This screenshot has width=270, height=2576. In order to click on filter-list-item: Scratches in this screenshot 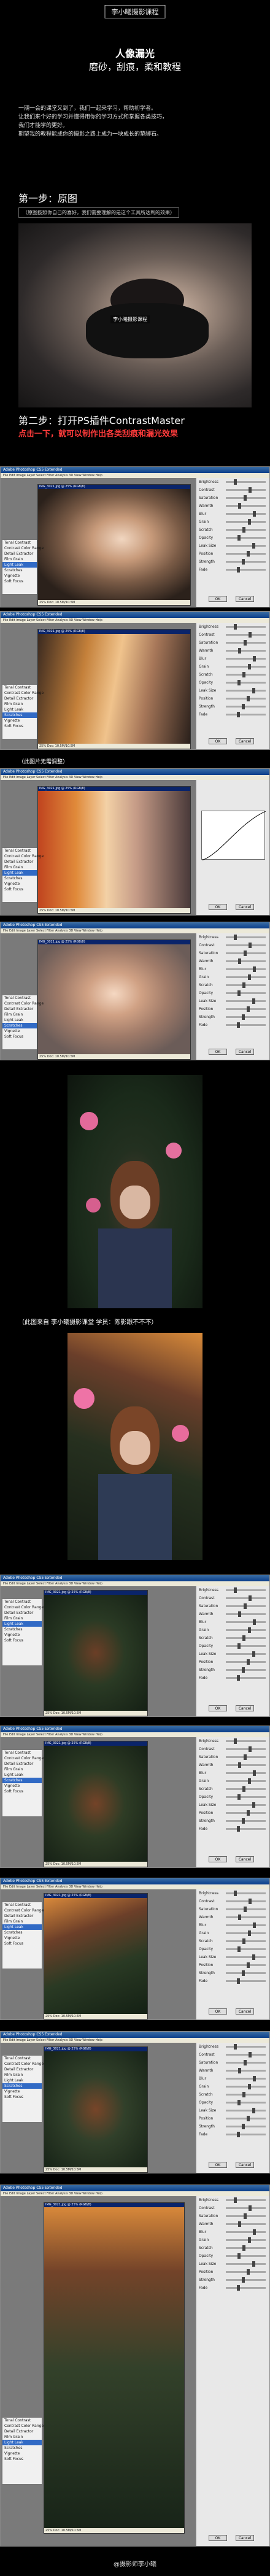, I will do `click(22, 1780)`.